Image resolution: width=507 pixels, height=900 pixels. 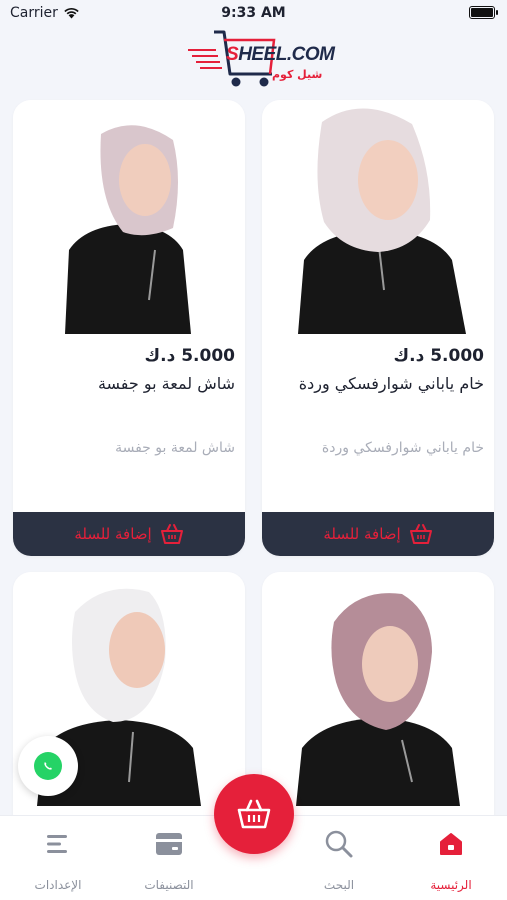 I want to click on search-icon, so click(x=339, y=844).